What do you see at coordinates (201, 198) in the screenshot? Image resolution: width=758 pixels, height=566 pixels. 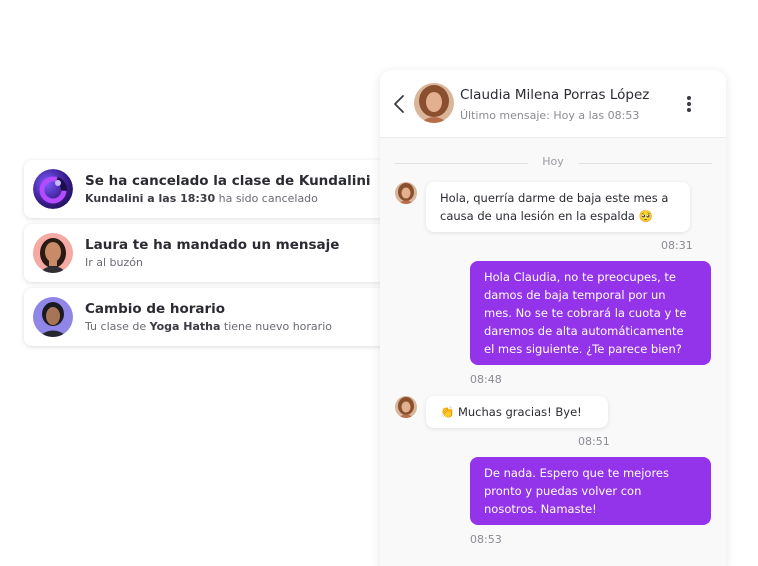 I see `notification-subtitle: Kundalini a las 18:30 ha sido cancelado` at bounding box center [201, 198].